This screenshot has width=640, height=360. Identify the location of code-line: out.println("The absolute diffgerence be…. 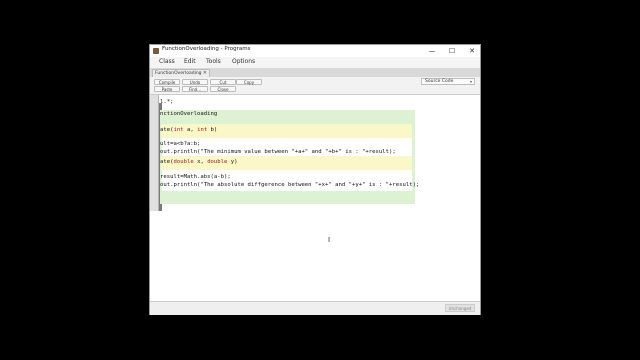
(290, 185).